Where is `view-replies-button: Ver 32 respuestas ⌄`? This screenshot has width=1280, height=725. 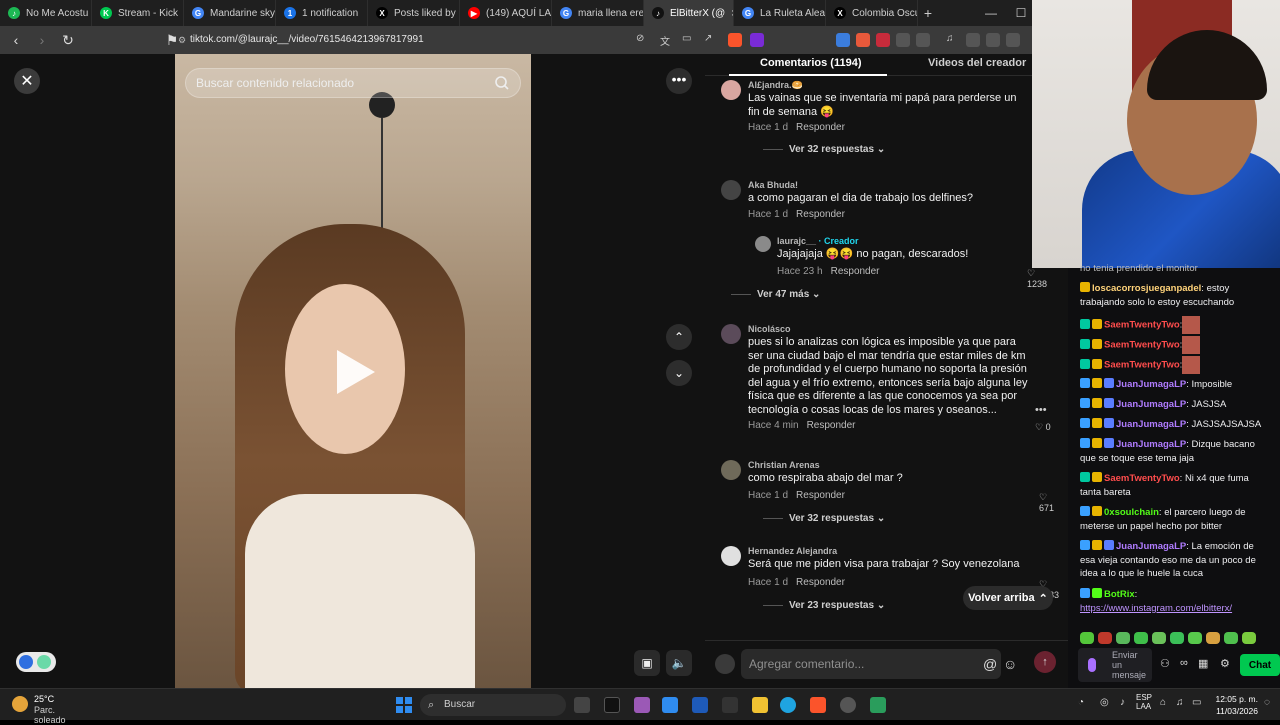 view-replies-button: Ver 32 respuestas ⌄ is located at coordinates (824, 518).